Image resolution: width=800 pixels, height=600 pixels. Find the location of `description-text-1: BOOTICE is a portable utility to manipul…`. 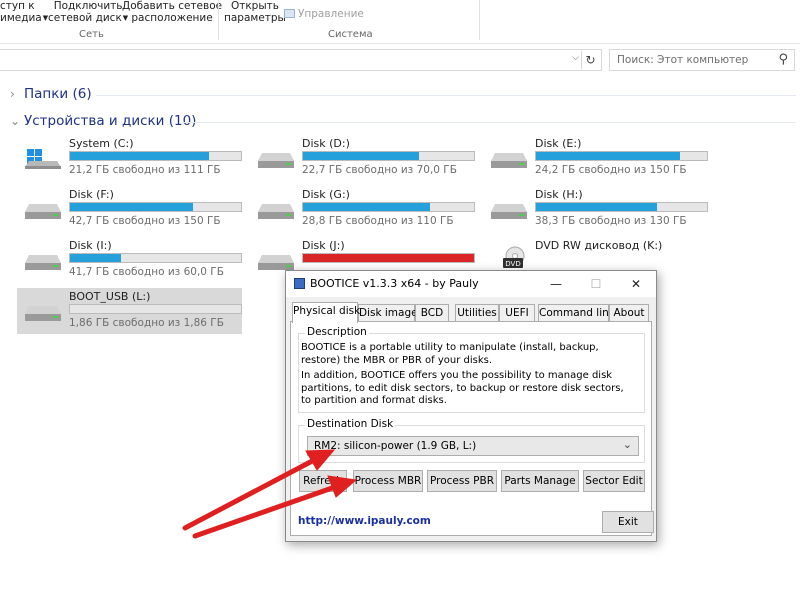

description-text-1: BOOTICE is a portable utility to manipul… is located at coordinates (450, 354).